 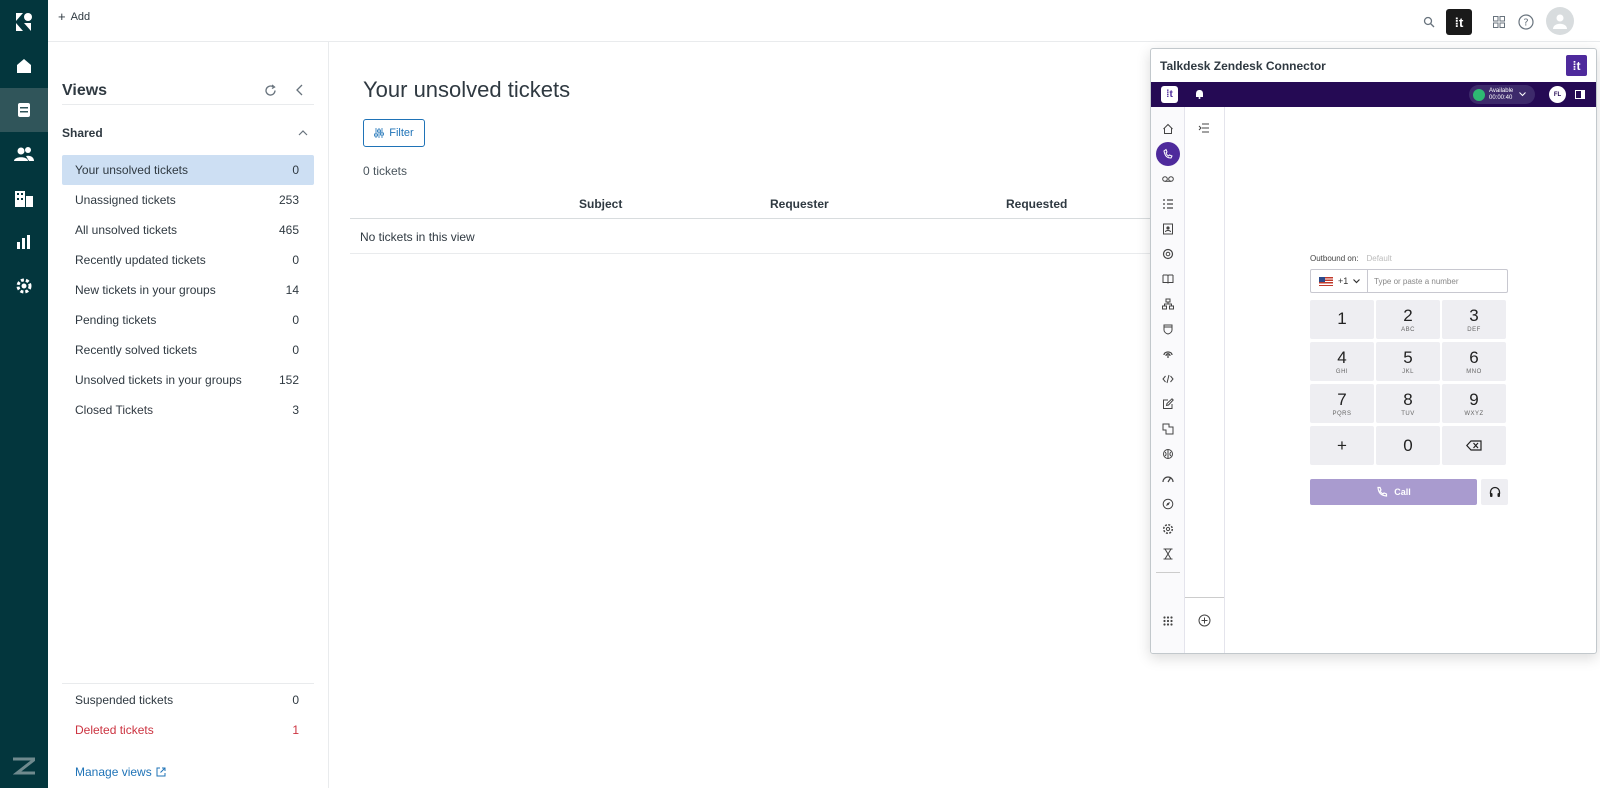 I want to click on td-support-icon, so click(x=1168, y=254).